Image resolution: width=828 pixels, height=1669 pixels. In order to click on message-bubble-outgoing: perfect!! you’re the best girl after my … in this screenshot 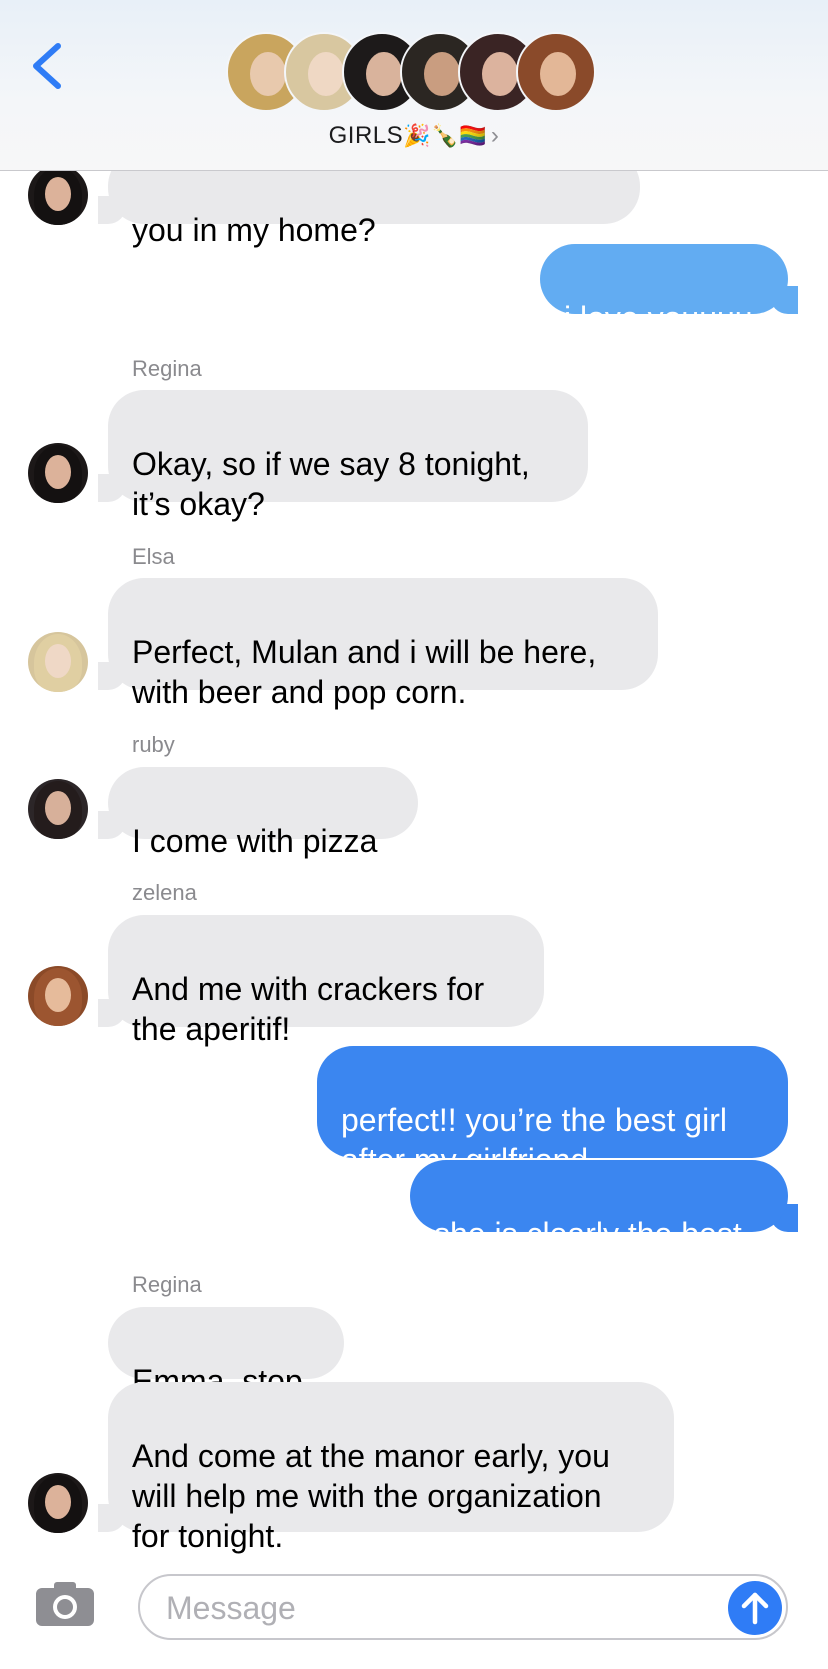, I will do `click(552, 1112)`.